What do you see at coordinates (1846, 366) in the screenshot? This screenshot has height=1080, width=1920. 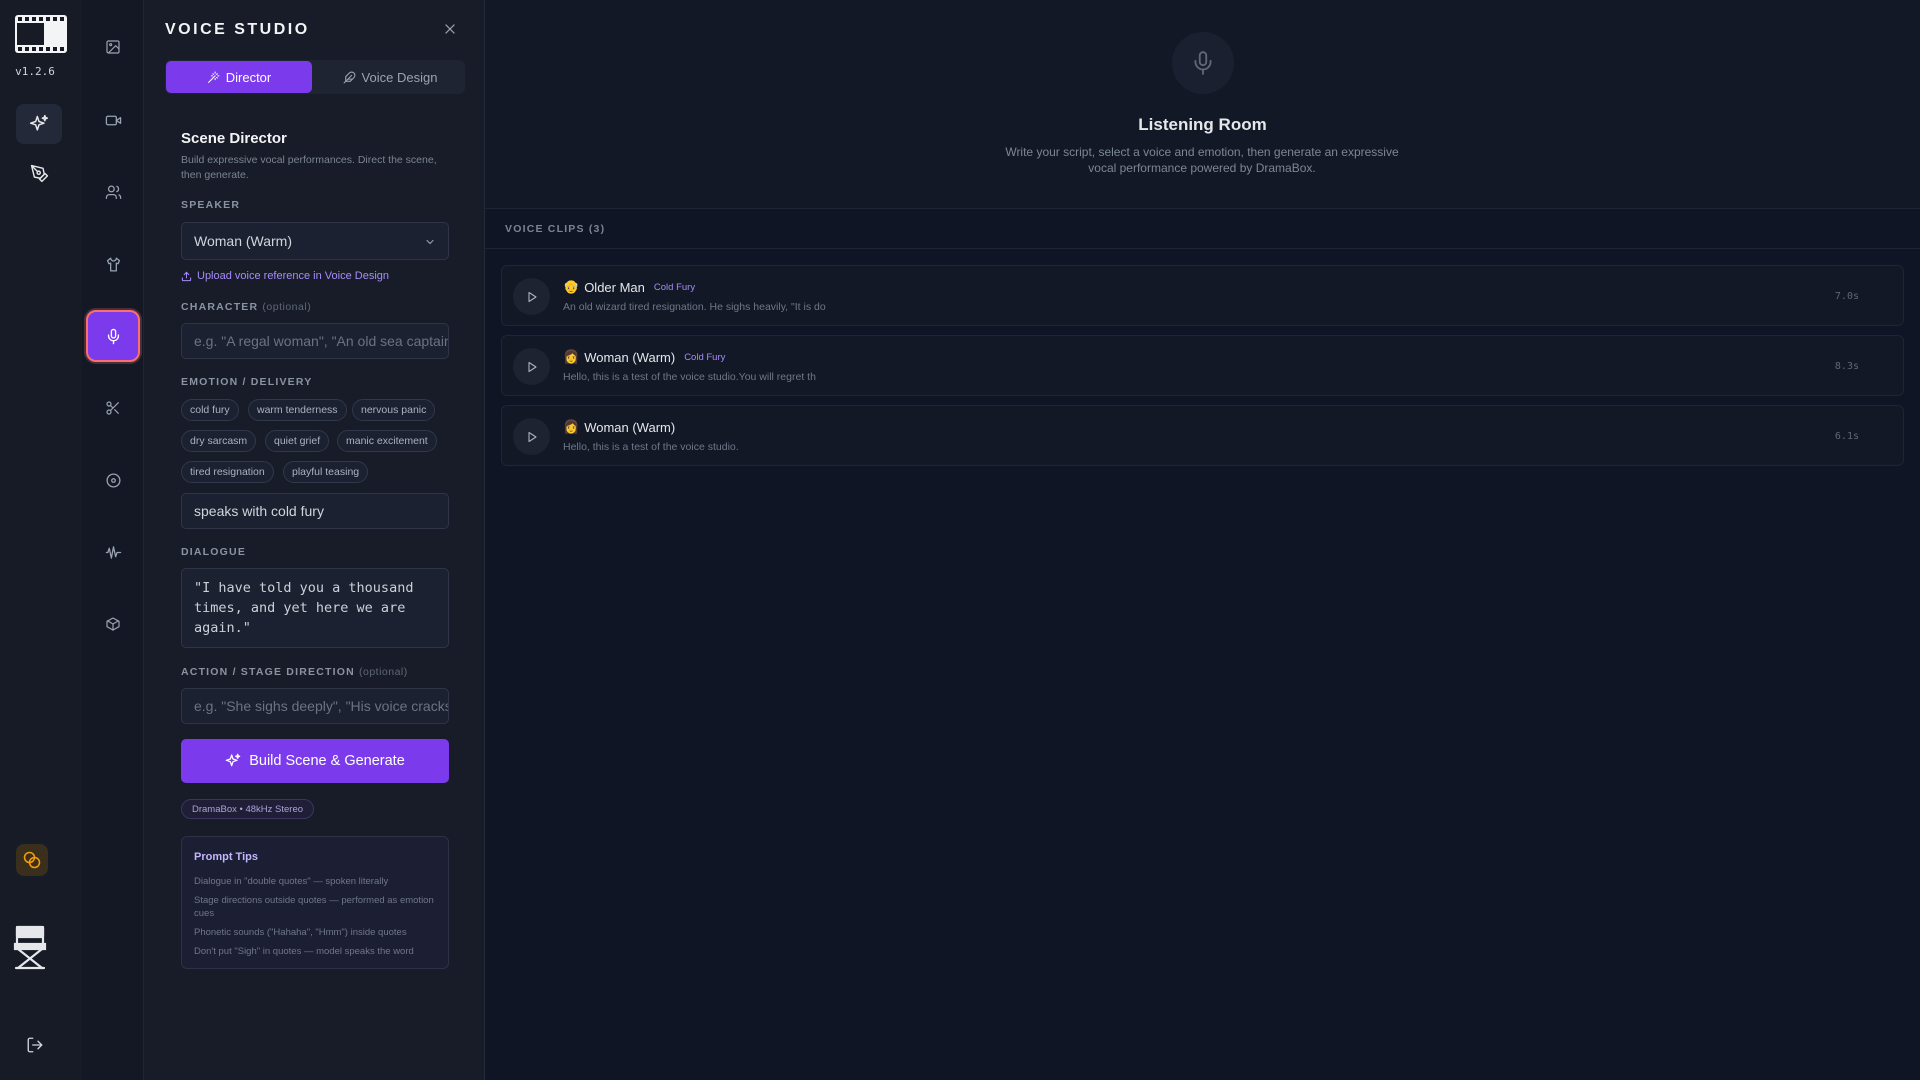 I see `clip-duration: 8.3s` at bounding box center [1846, 366].